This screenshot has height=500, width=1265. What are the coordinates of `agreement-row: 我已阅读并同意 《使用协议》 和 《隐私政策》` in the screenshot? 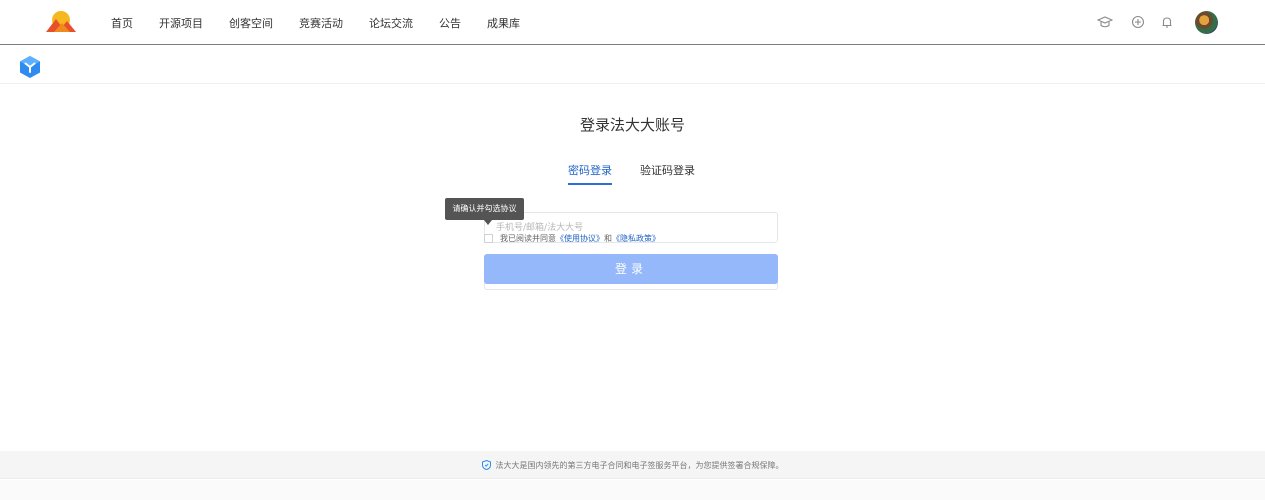 It's located at (572, 238).